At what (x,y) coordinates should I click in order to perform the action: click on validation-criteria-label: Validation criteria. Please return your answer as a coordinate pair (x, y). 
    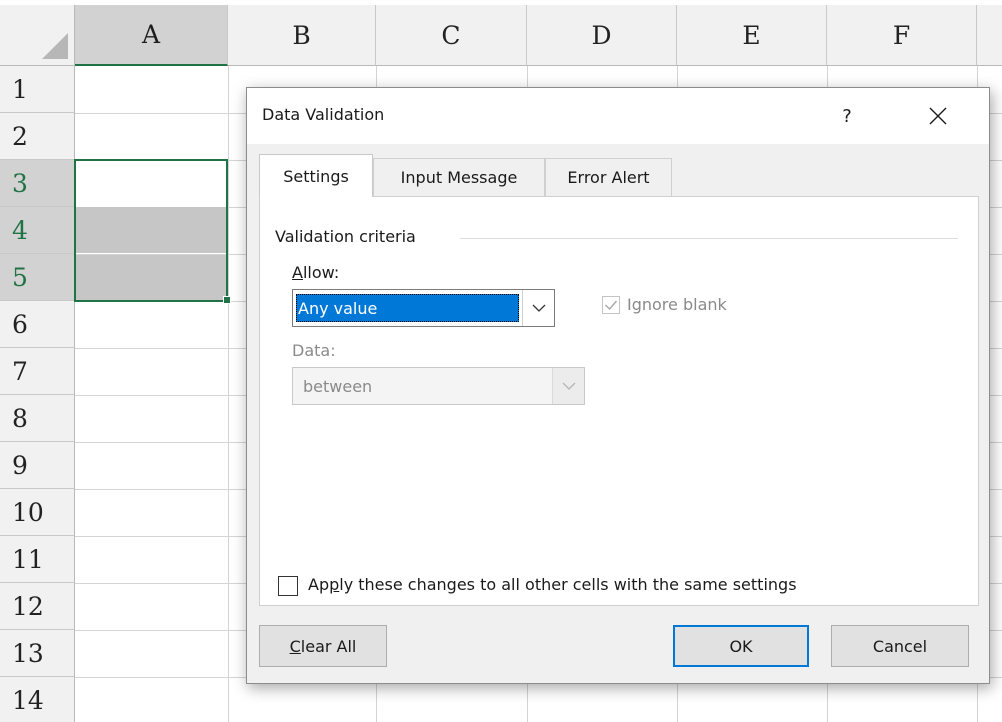
    Looking at the image, I should click on (348, 236).